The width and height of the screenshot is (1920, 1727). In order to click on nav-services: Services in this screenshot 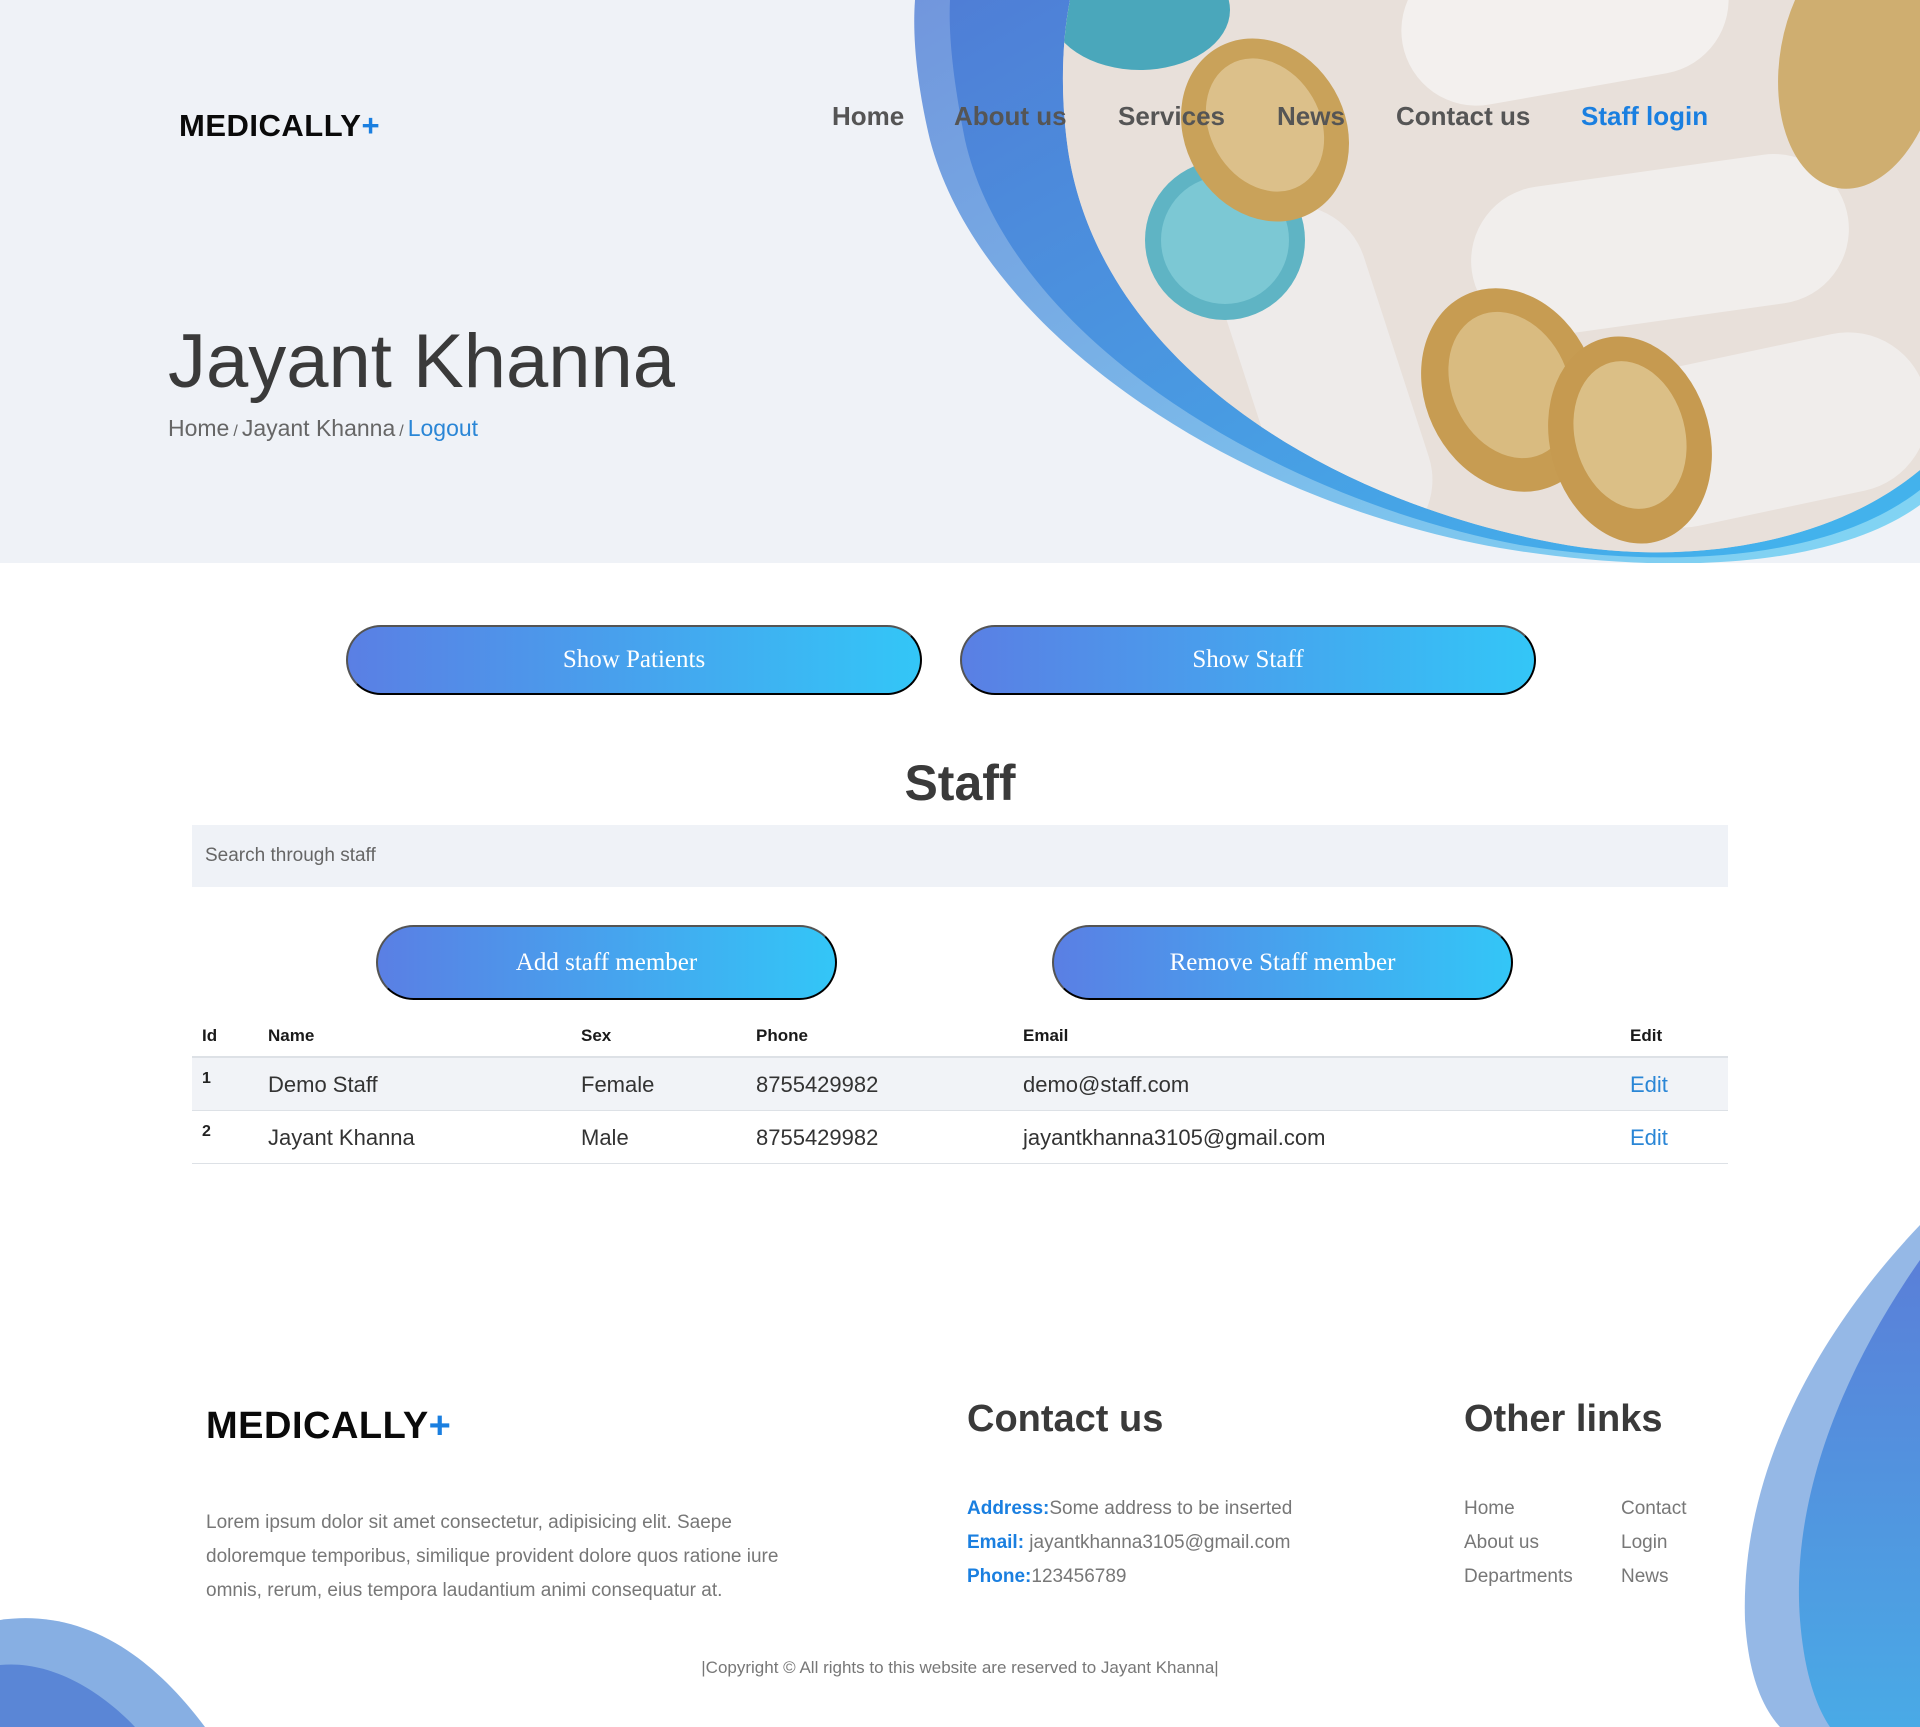, I will do `click(1171, 116)`.